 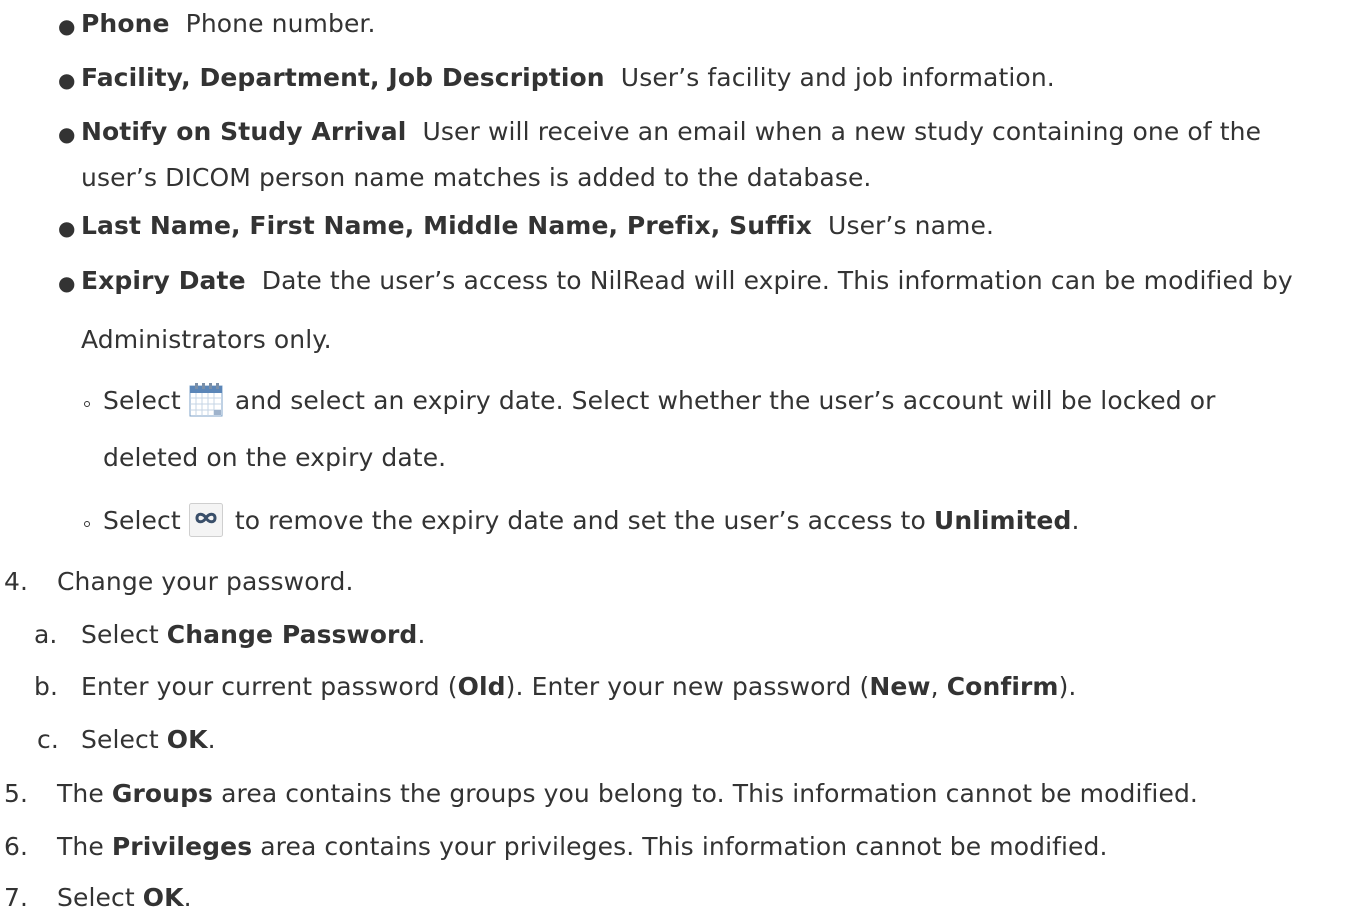 I want to click on step-bold: Groups, so click(x=162, y=793).